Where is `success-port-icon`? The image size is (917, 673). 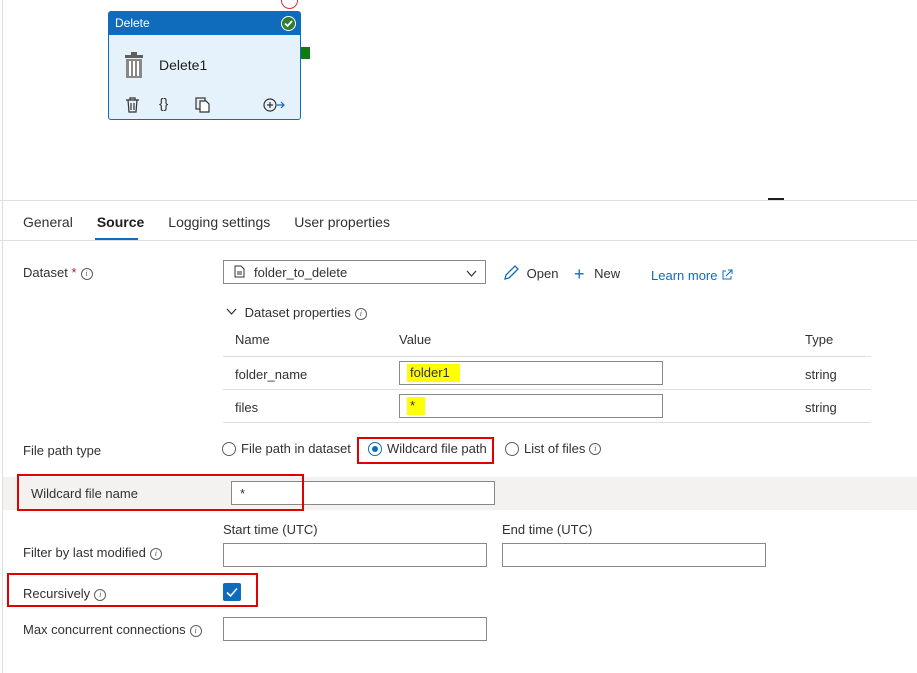
success-port-icon is located at coordinates (305, 53).